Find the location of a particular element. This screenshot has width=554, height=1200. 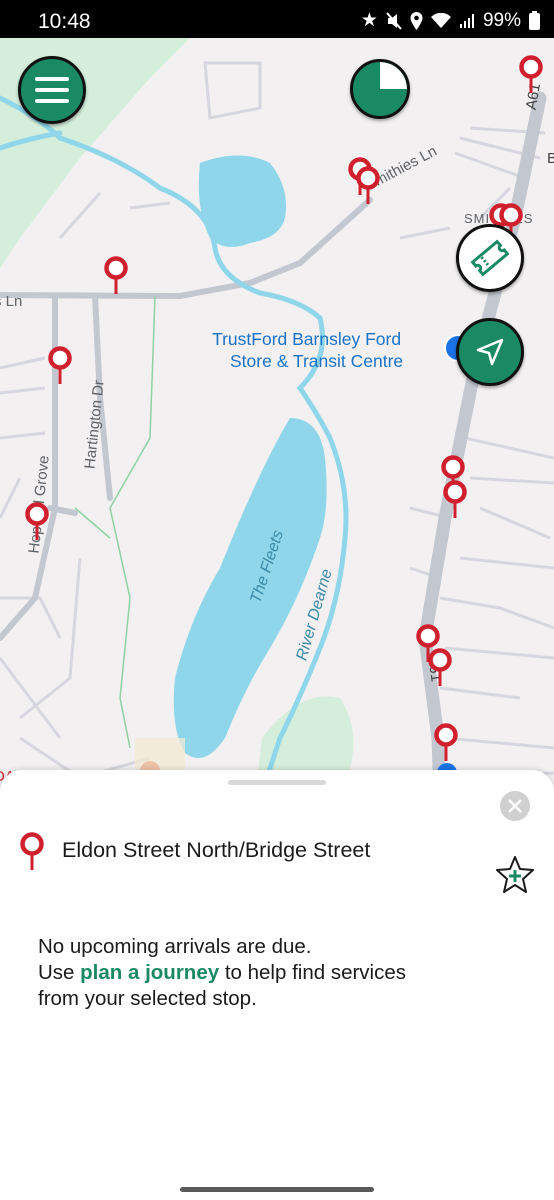

menu-button is located at coordinates (52, 90).